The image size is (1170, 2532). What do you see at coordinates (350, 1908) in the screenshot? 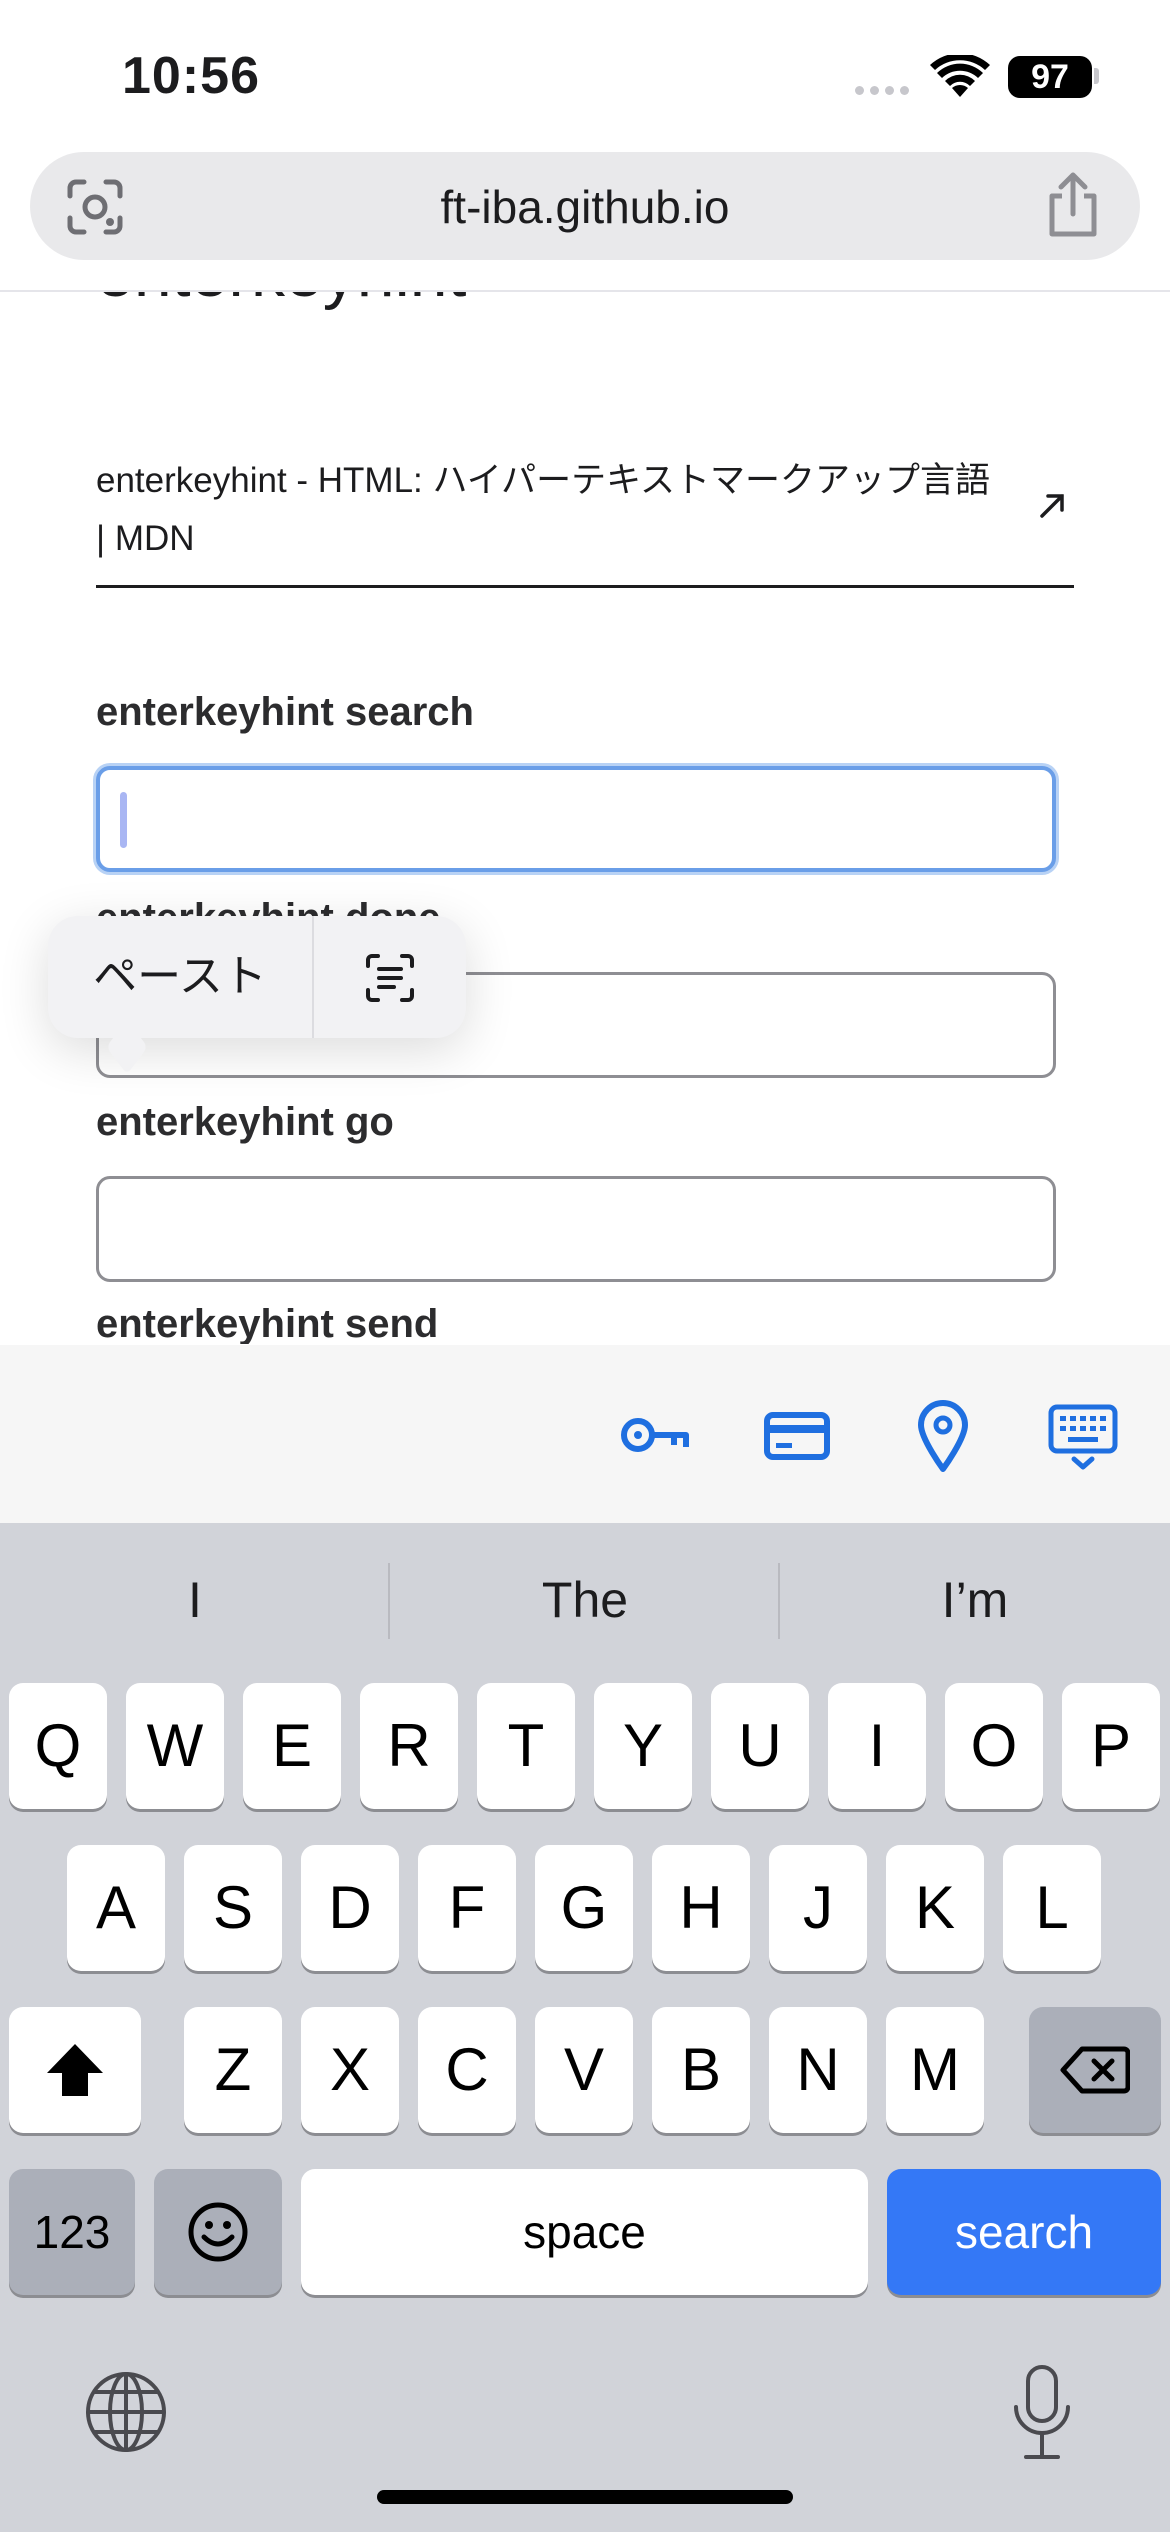
I see `key-d: D` at bounding box center [350, 1908].